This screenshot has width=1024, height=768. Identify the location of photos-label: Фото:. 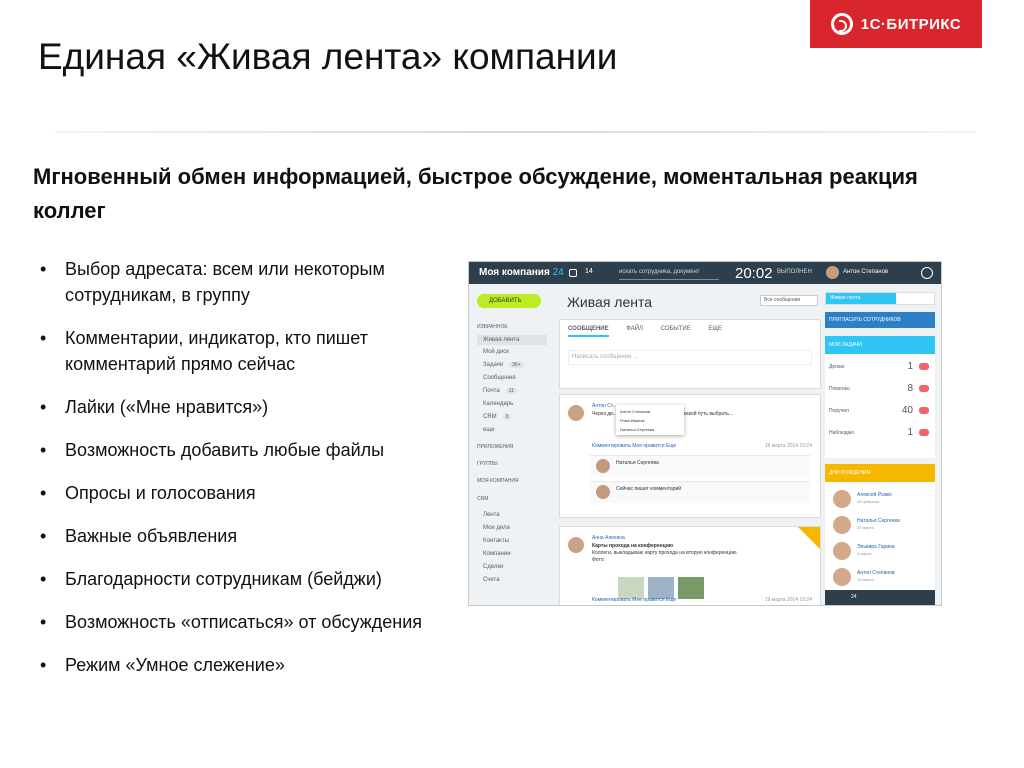
(598, 560).